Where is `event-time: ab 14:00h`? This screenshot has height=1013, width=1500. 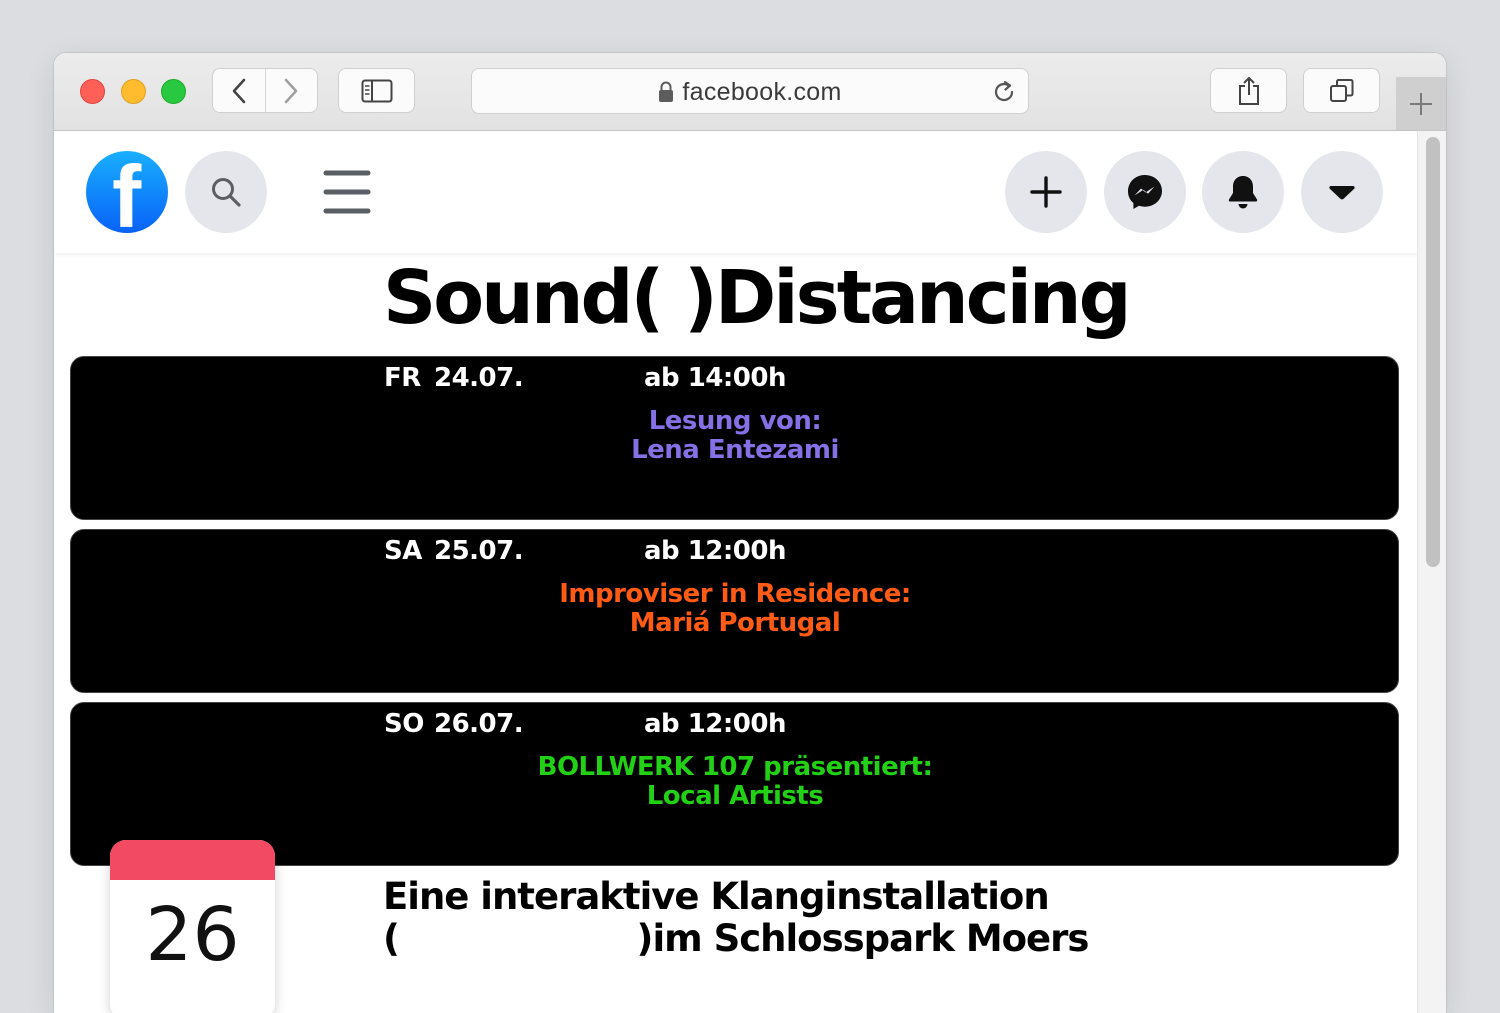 event-time: ab 14:00h is located at coordinates (715, 378).